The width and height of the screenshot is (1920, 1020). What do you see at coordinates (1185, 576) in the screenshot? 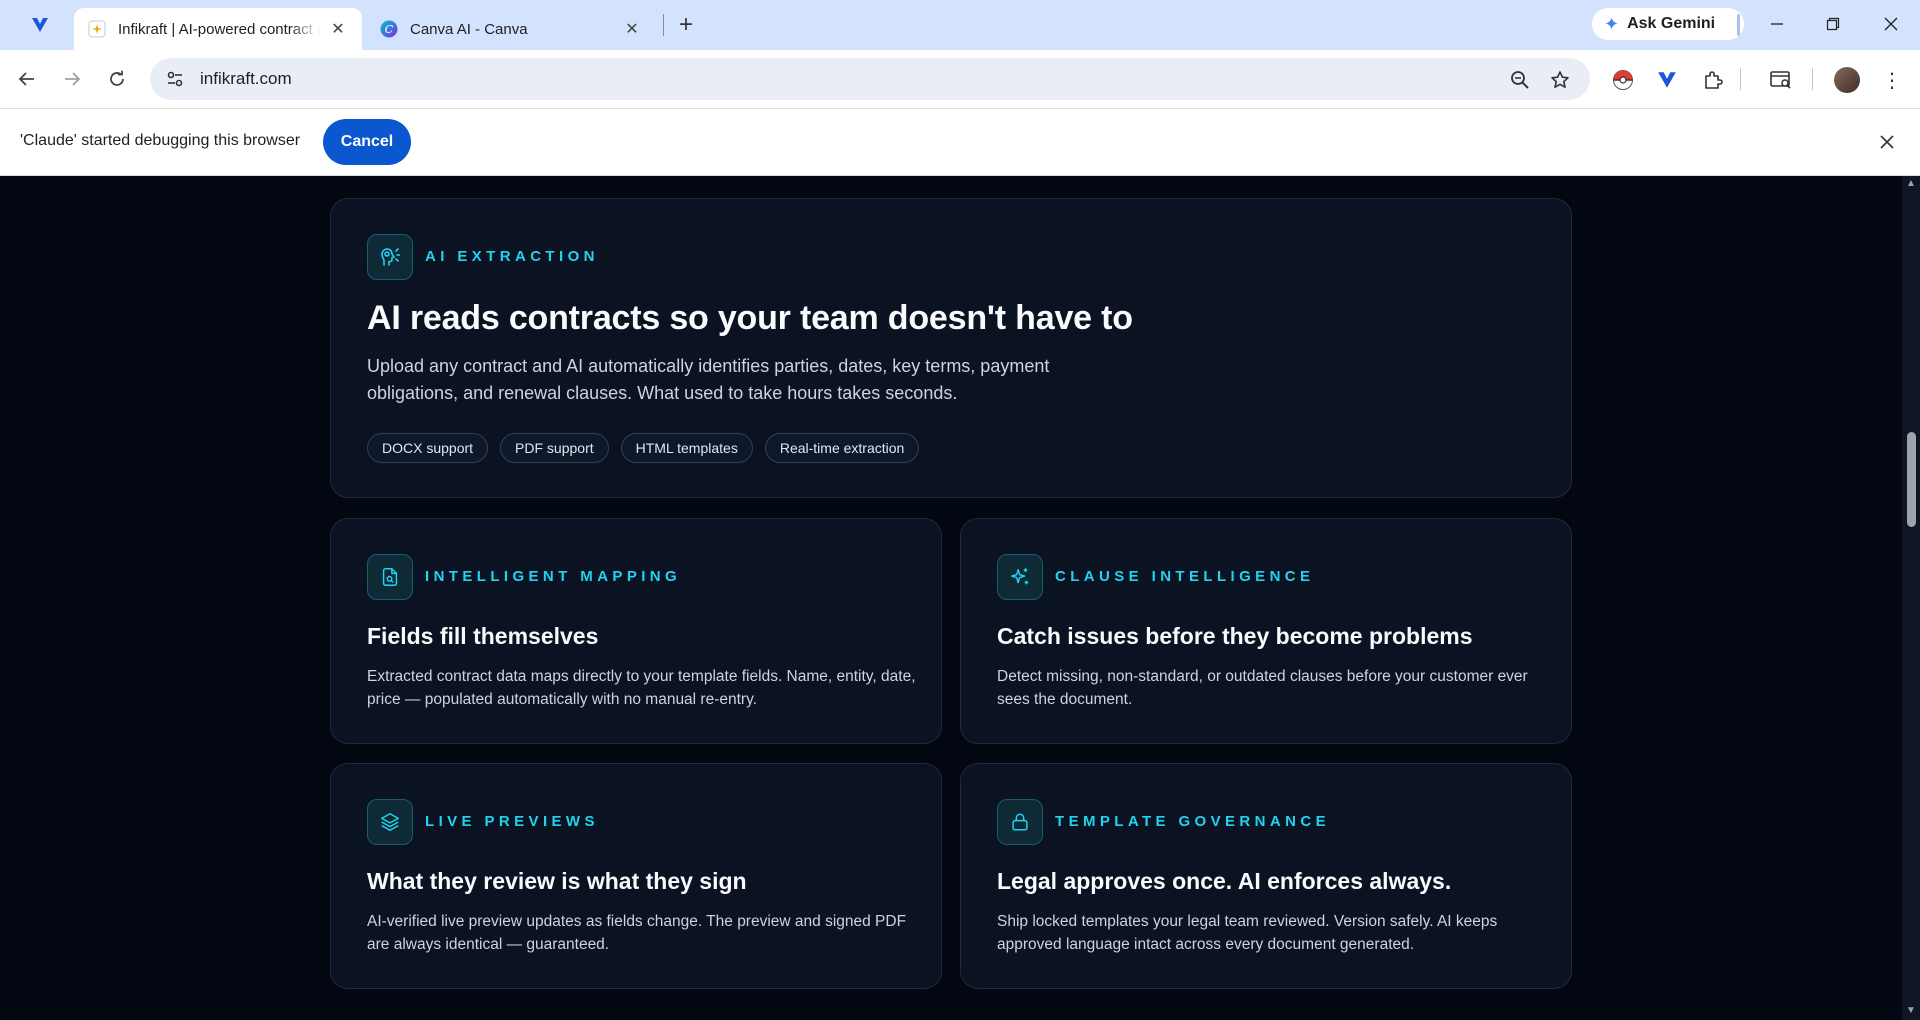
I see `feature-eyebrow: CLAUSE INTELLIGENCE` at bounding box center [1185, 576].